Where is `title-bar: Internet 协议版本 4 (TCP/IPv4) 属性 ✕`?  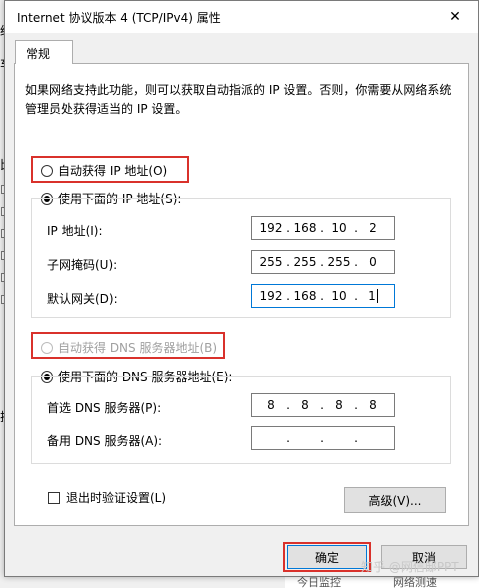
title-bar: Internet 协议版本 4 (TCP/IPv4) 属性 ✕ is located at coordinates (241, 17).